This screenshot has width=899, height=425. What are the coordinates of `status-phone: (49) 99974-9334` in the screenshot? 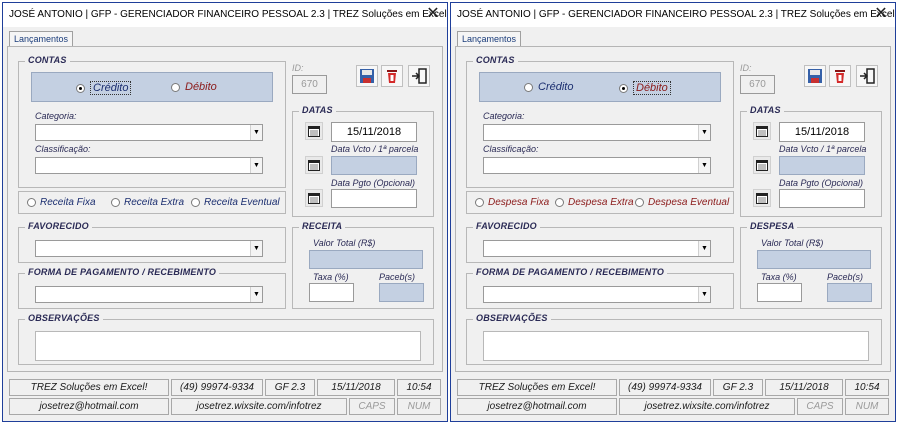 It's located at (217, 387).